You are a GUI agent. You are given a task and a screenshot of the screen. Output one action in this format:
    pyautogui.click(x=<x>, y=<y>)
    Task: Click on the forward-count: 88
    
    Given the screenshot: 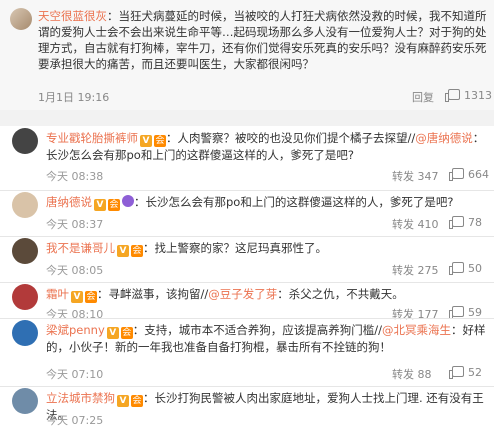 What is the action you would take?
    pyautogui.click(x=424, y=374)
    